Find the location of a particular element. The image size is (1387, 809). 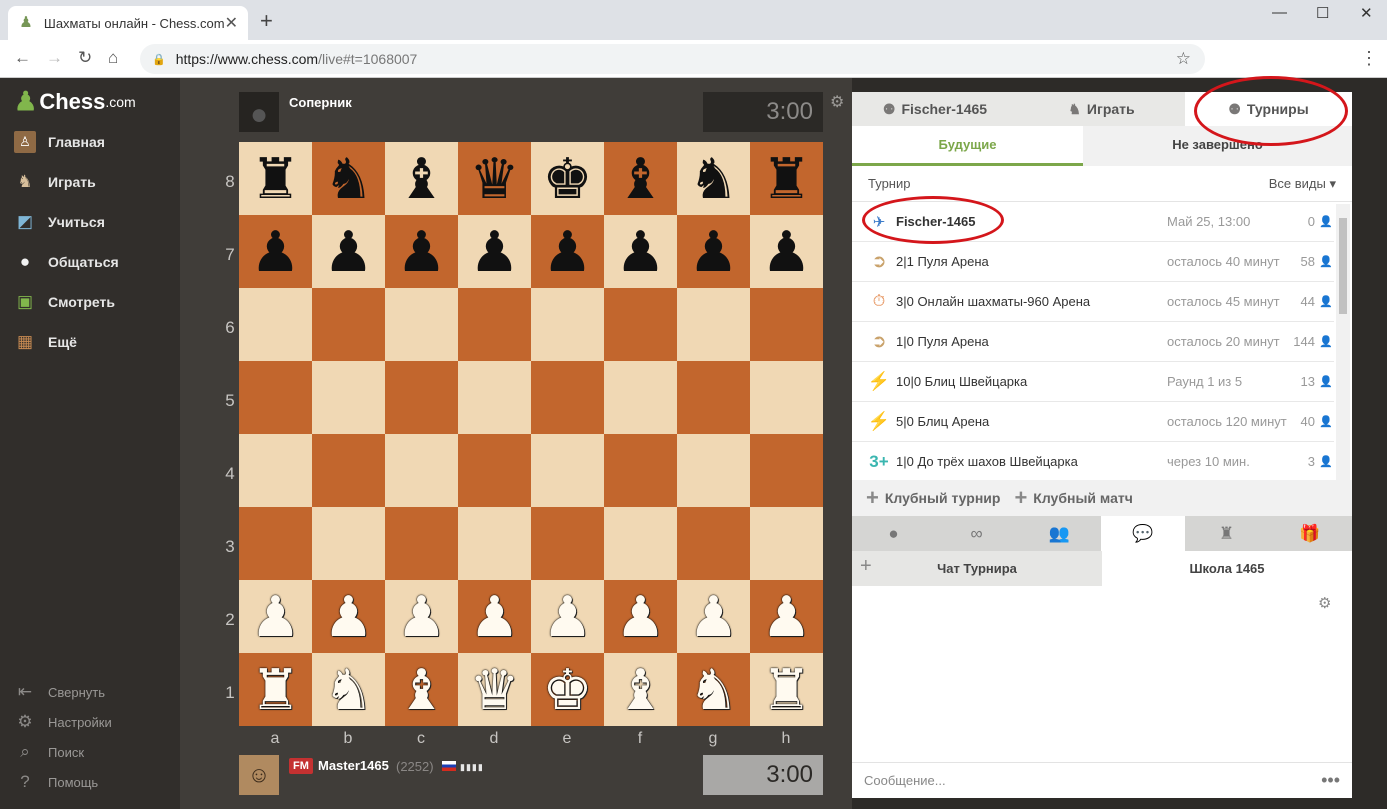

square-e3 is located at coordinates (567, 543).